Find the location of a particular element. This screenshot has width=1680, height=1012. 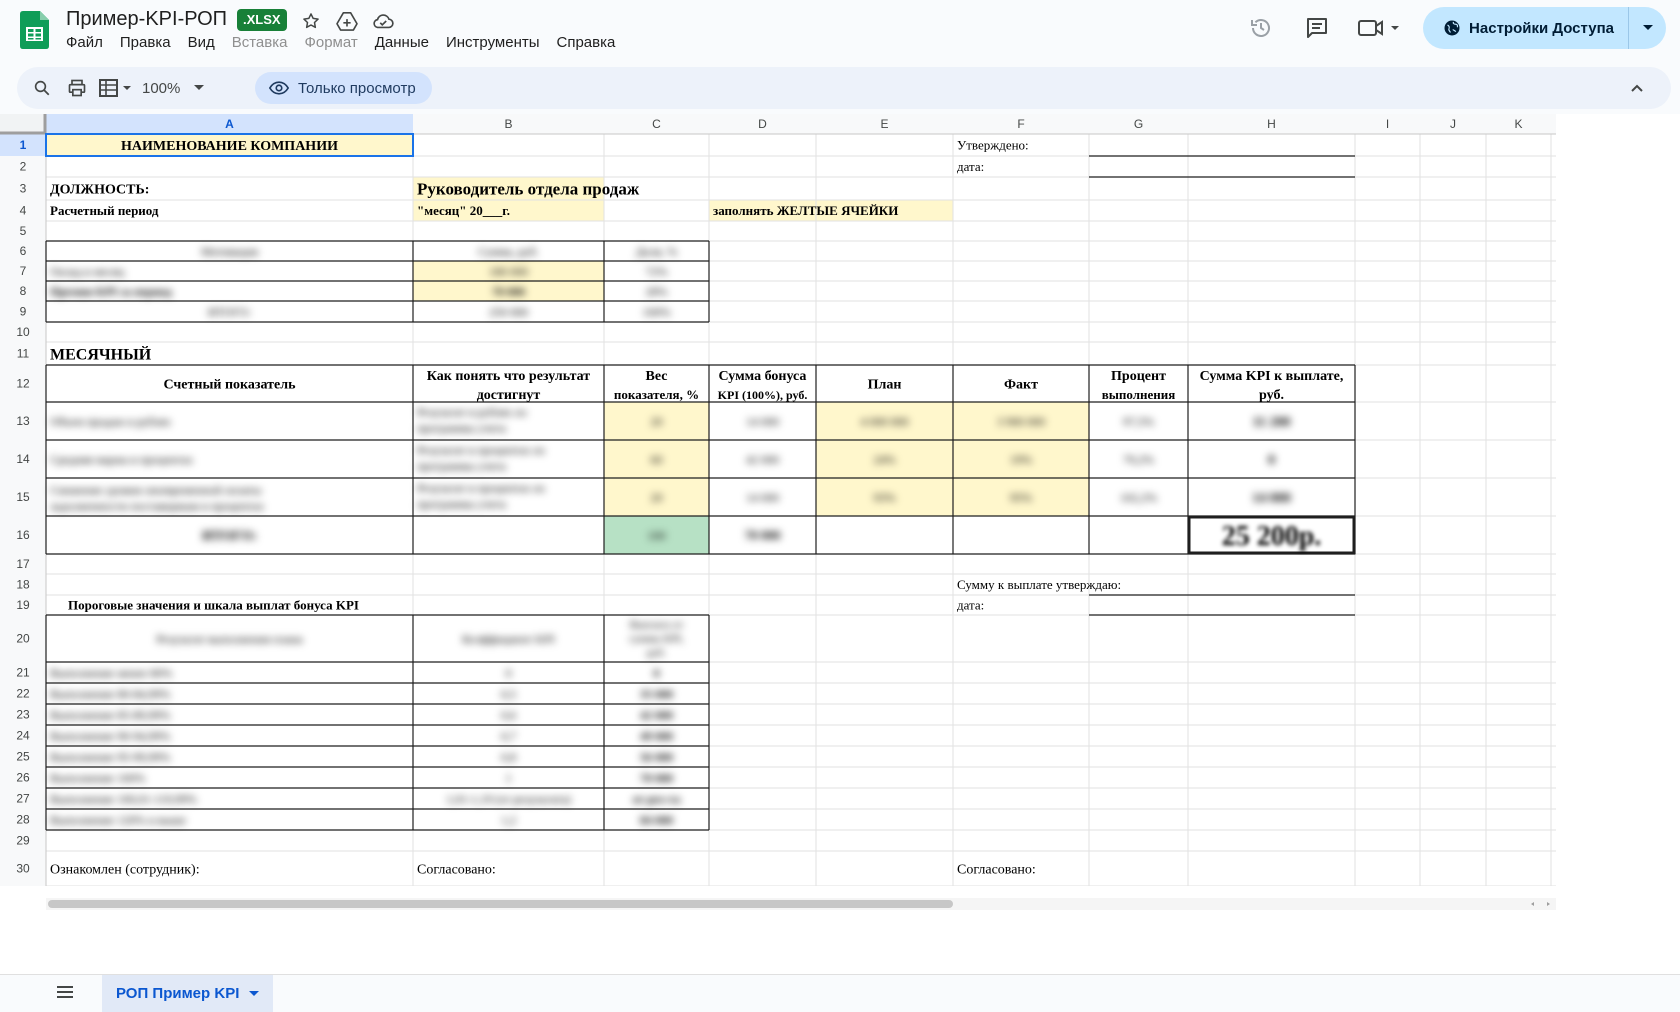

row-header-23: 23 is located at coordinates (23, 715).